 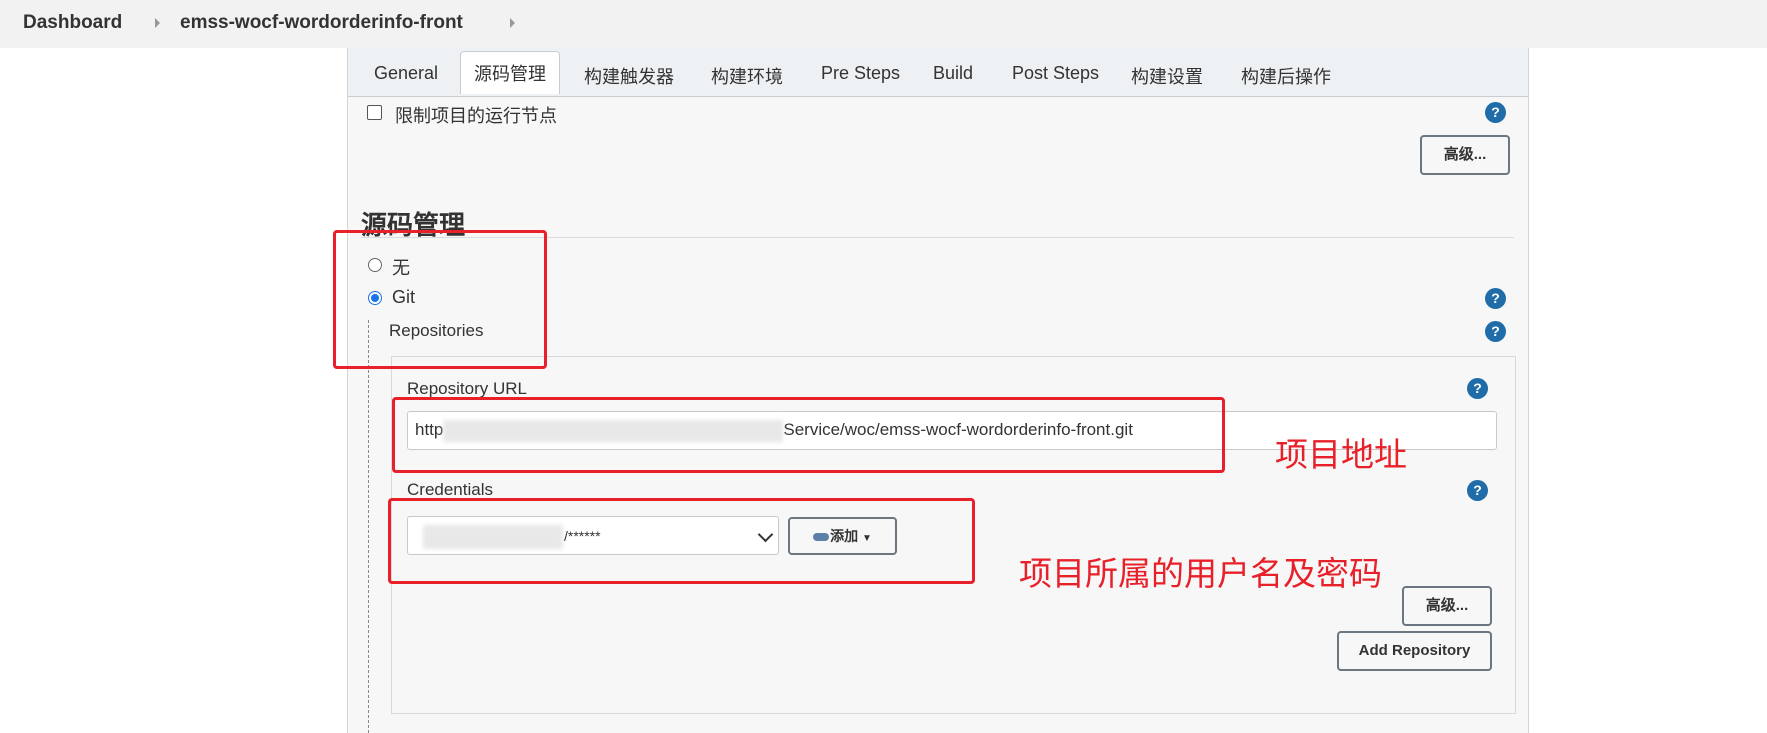 I want to click on breadcrumb-dashboard: Dashboard, so click(x=72, y=23).